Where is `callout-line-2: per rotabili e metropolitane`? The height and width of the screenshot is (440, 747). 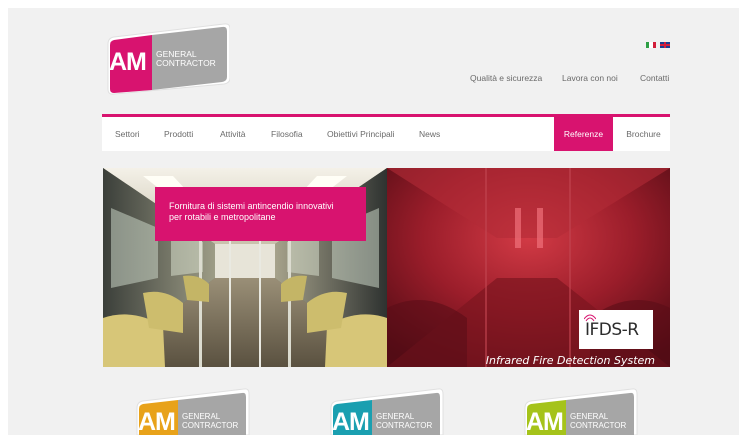 callout-line-2: per rotabili e metropolitane is located at coordinates (222, 217).